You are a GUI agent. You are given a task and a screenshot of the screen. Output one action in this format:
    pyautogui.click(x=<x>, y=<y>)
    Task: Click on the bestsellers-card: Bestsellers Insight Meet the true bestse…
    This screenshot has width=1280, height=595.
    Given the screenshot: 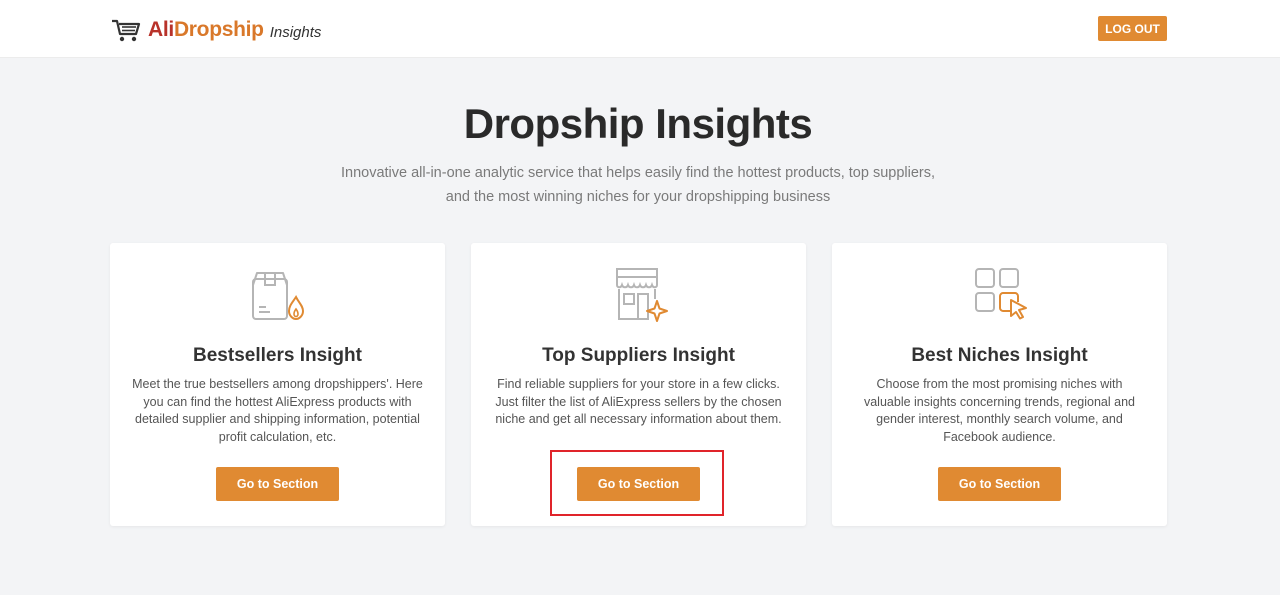 What is the action you would take?
    pyautogui.click(x=277, y=384)
    